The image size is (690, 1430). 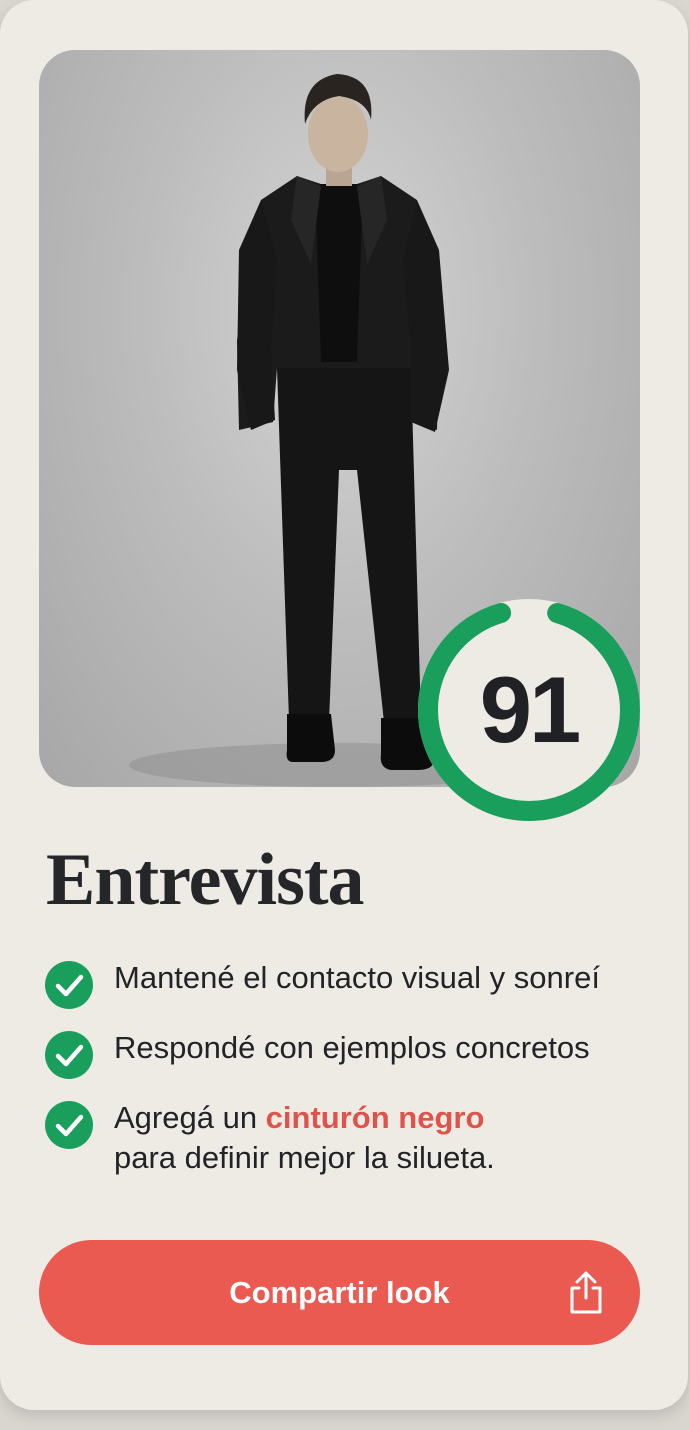 I want to click on highlight-product-link: cinturón negro, so click(x=375, y=1117).